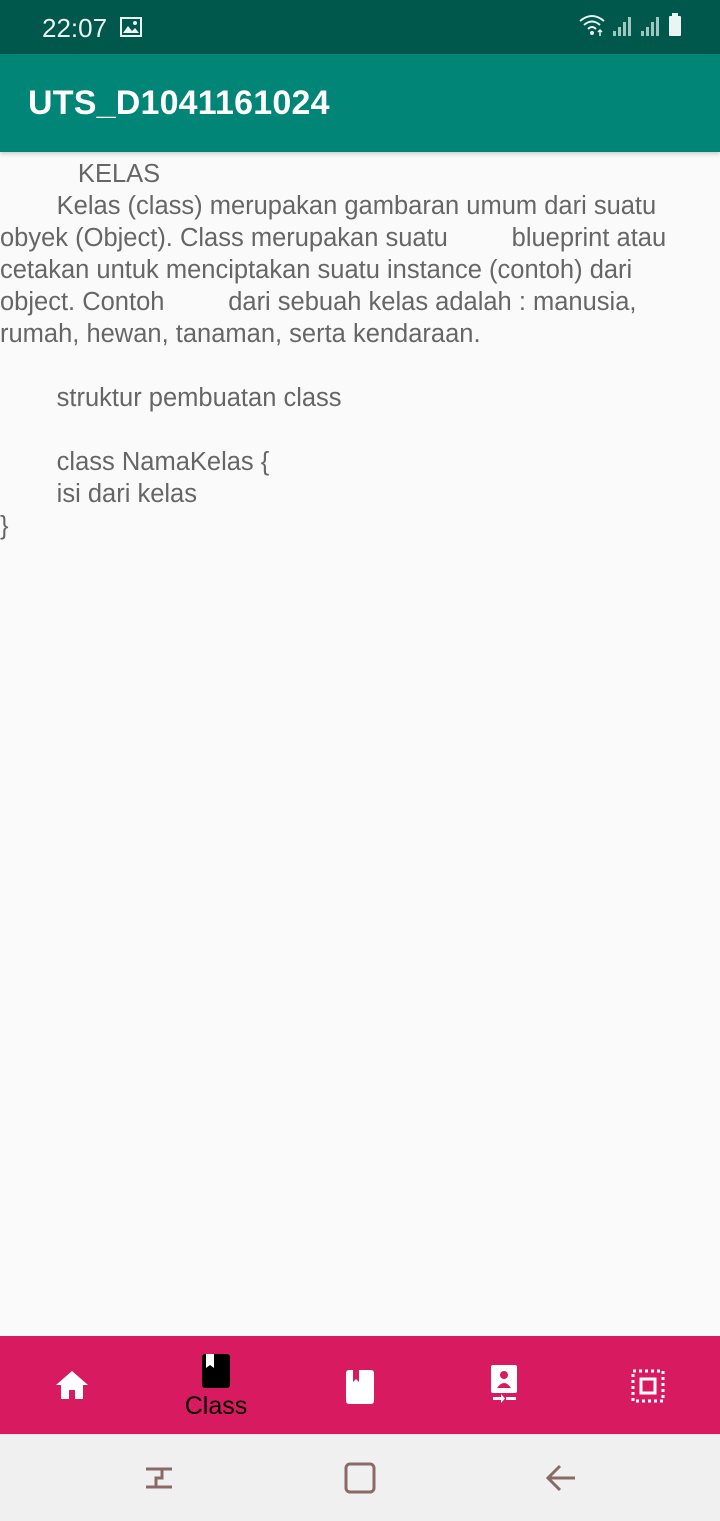 The height and width of the screenshot is (1521, 720). I want to click on nav-item-class: Class, so click(216, 1385).